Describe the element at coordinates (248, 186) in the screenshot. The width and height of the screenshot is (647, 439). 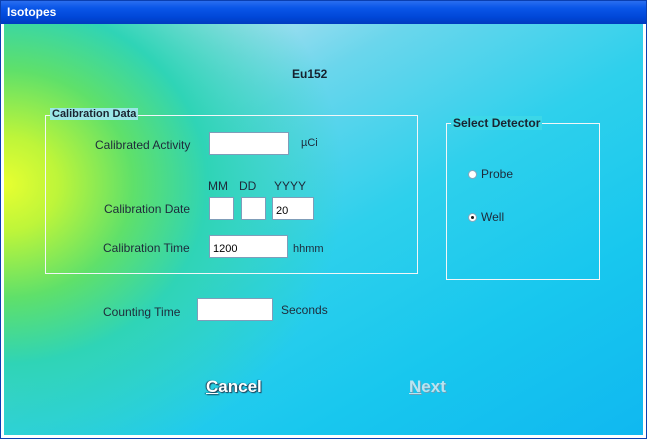
I see `date-header-dd: DD` at that location.